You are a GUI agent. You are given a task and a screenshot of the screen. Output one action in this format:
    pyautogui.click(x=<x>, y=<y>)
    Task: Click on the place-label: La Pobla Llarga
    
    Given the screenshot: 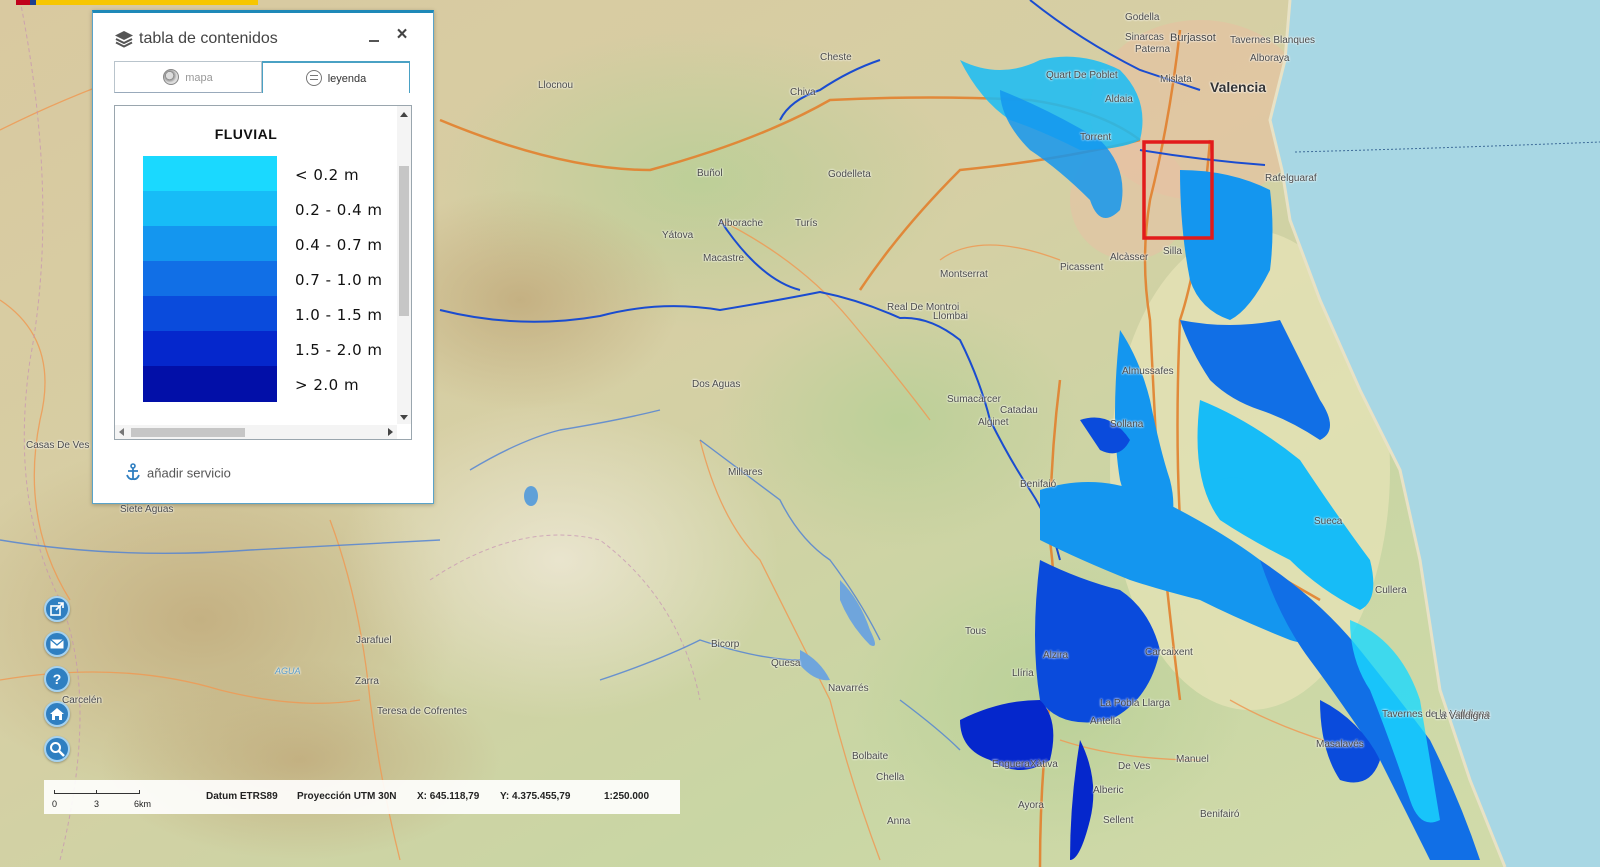 What is the action you would take?
    pyautogui.click(x=1135, y=703)
    